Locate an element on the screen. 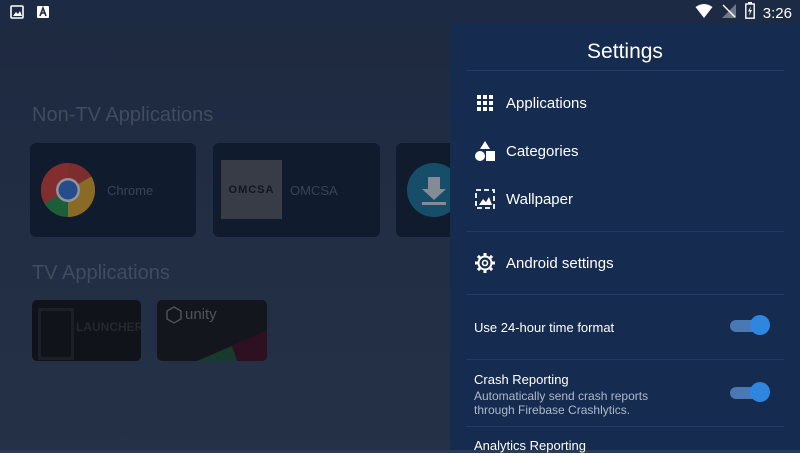 The image size is (800, 453). app-card-chrome: Chrome is located at coordinates (113, 190).